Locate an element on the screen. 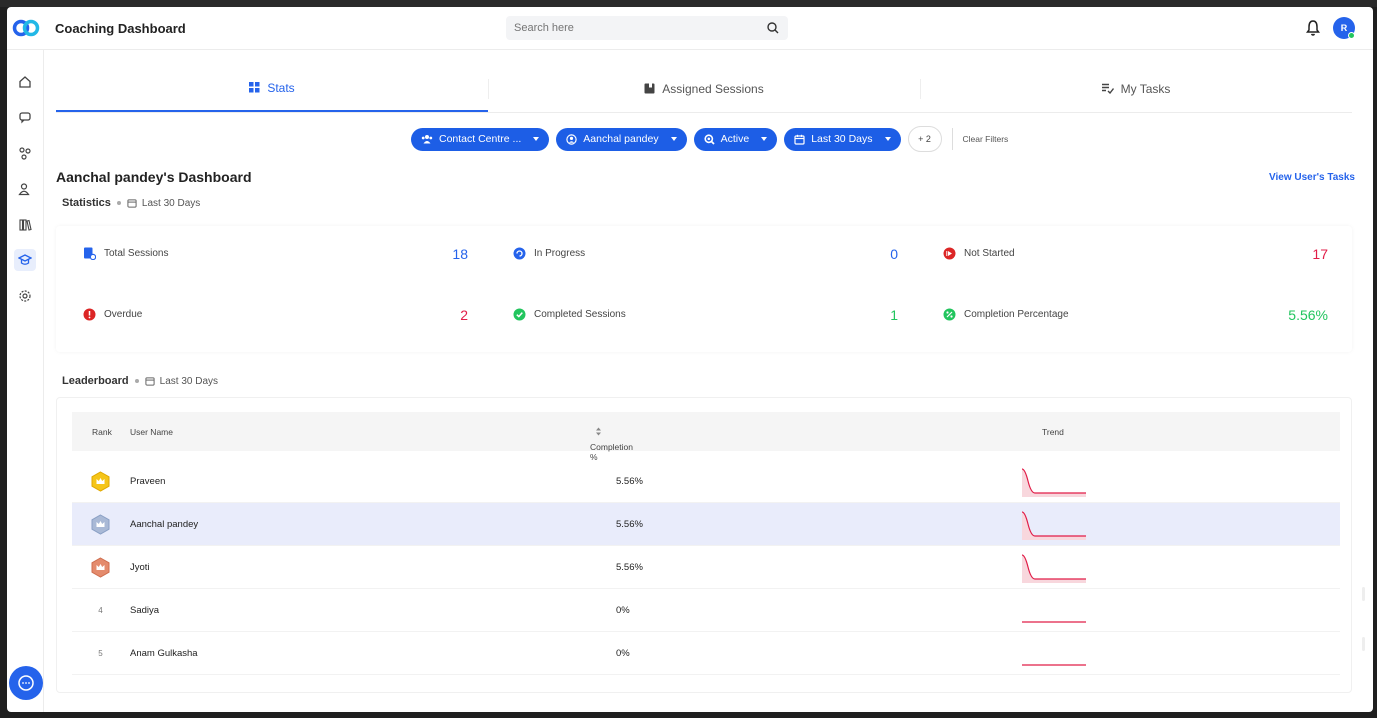 The image size is (1377, 718). statistics-header: Statistics Last 30 Days is located at coordinates (131, 203).